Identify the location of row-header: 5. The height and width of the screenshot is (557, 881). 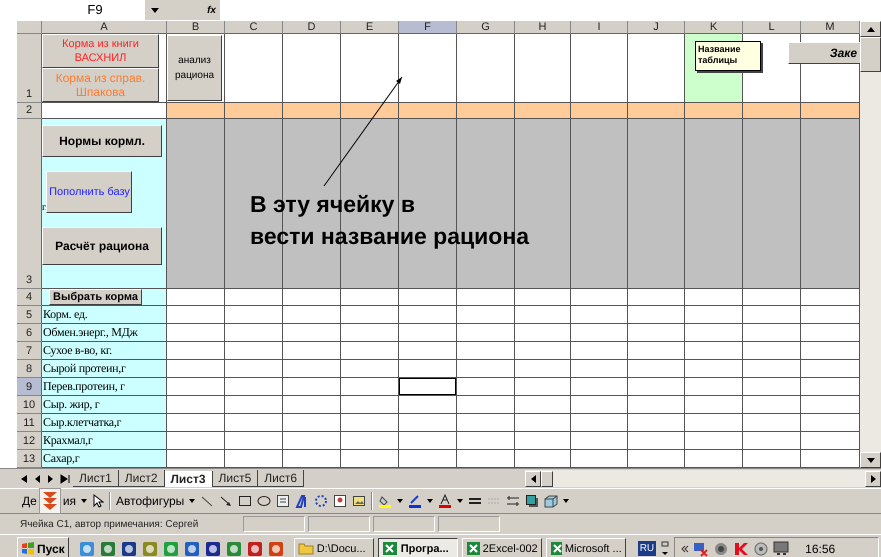
(29, 315).